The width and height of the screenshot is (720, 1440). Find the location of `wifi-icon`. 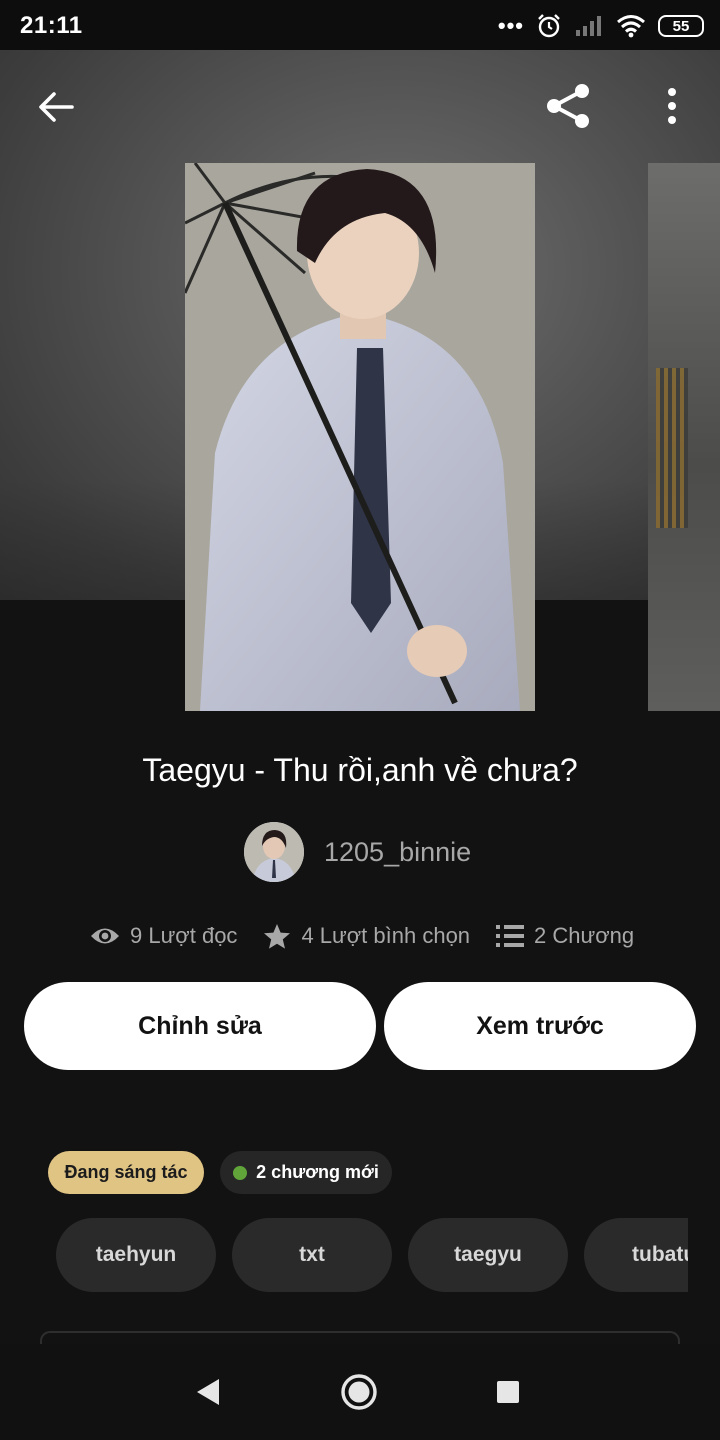

wifi-icon is located at coordinates (631, 26).